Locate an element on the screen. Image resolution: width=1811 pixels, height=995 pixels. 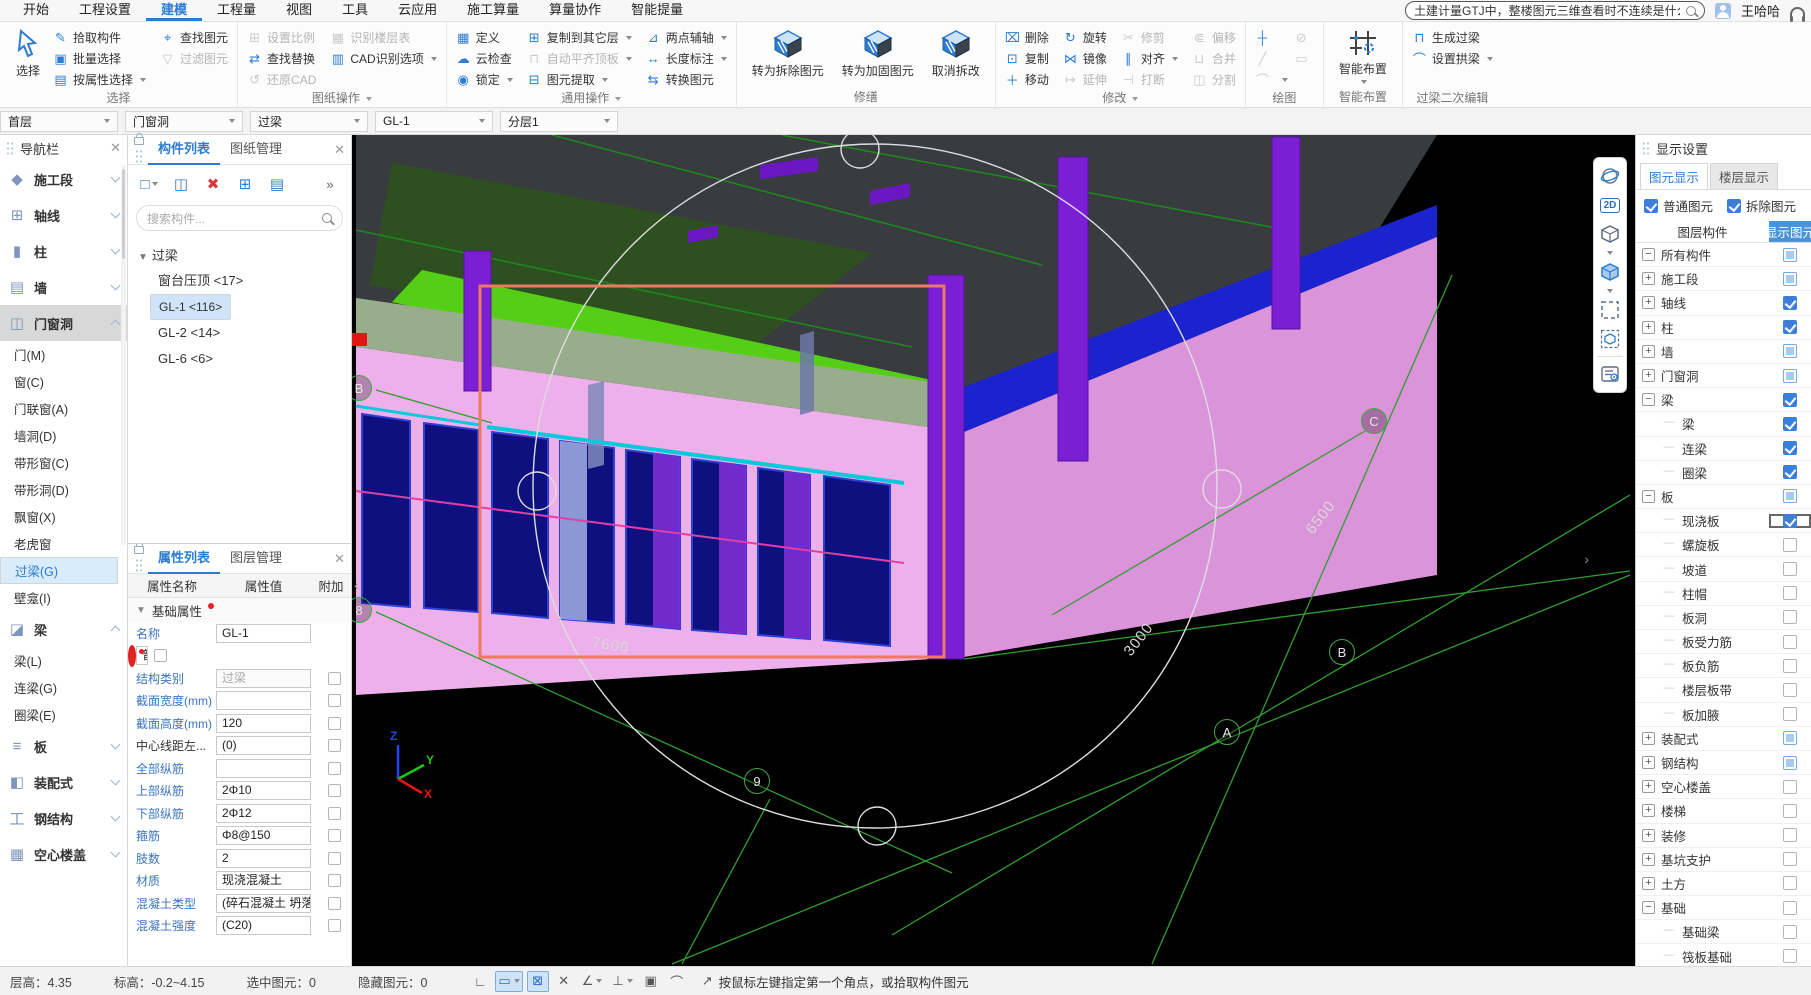
layer-tree-row: 钢结构 is located at coordinates (1723, 763).